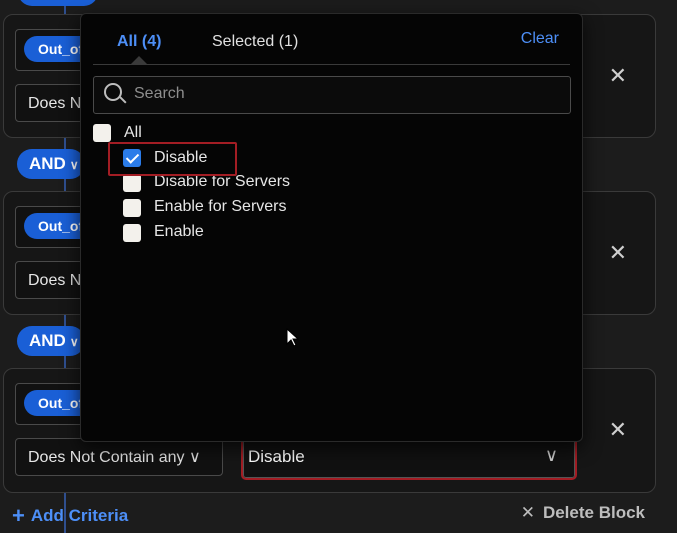  What do you see at coordinates (133, 133) in the screenshot?
I see `option-all-label: All` at bounding box center [133, 133].